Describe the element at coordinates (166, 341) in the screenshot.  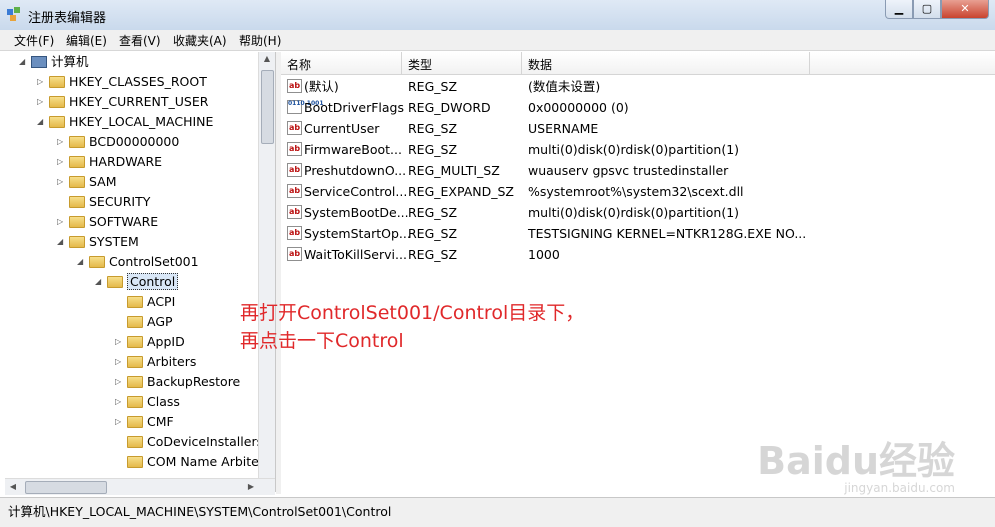
I see `tree-node-label: AppID` at that location.